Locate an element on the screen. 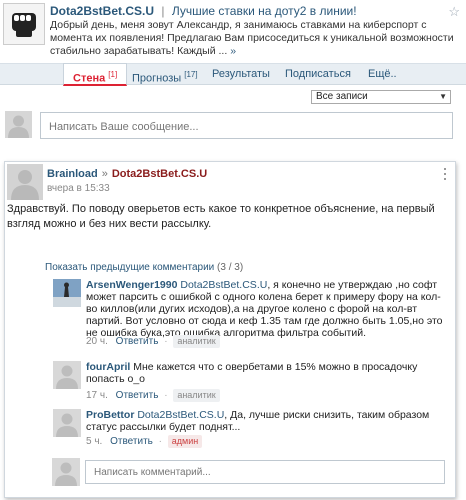 This screenshot has width=466, height=500. tab-results-label: Результаты is located at coordinates (241, 74).